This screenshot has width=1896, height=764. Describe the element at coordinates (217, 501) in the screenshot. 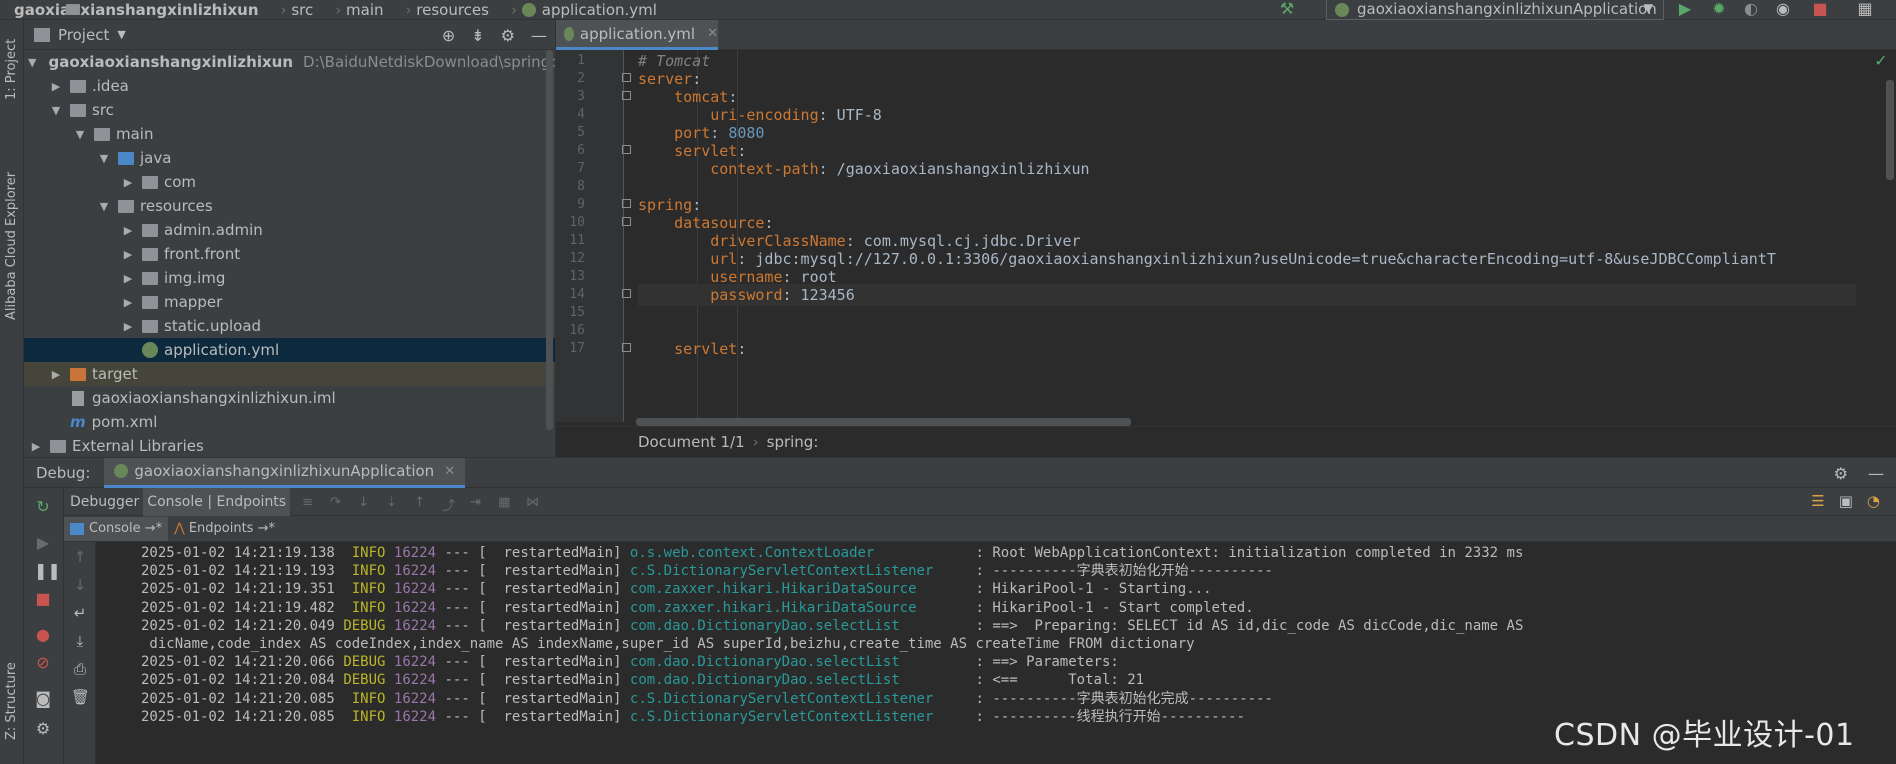

I see `tab-console-endpoints: Console | Endpoints` at that location.